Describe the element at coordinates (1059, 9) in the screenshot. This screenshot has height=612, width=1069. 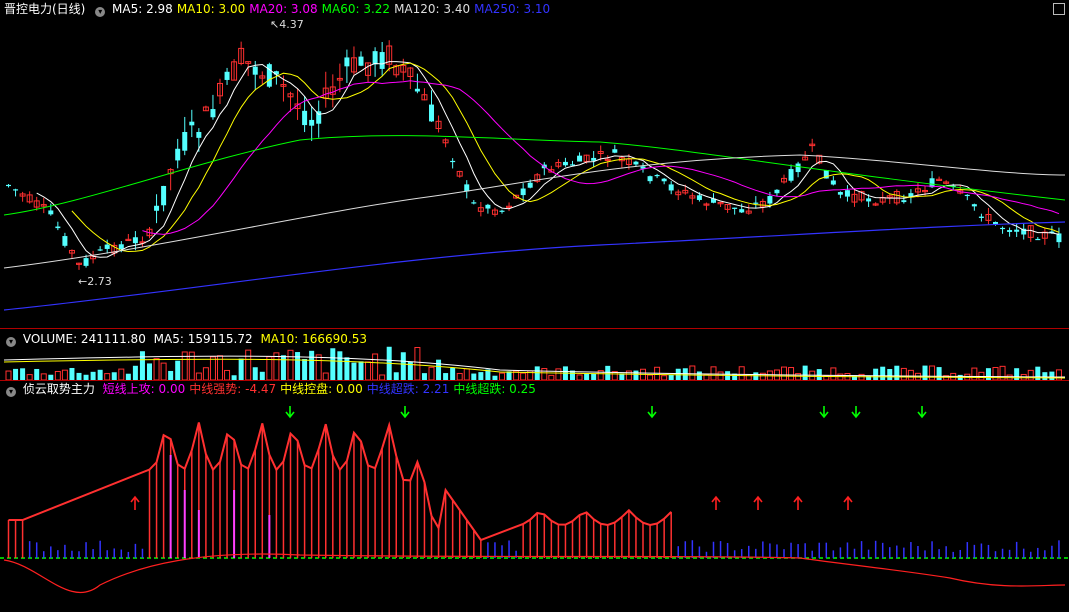
I see `maximize-icon` at that location.